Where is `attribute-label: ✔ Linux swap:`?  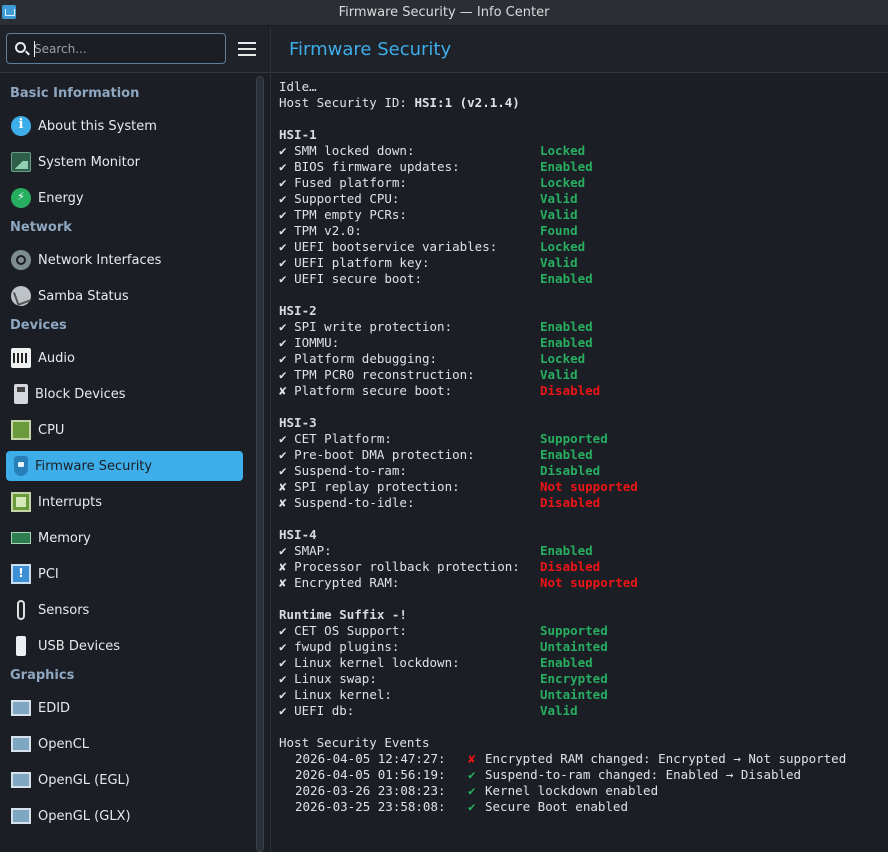
attribute-label: ✔ Linux swap: is located at coordinates (328, 679).